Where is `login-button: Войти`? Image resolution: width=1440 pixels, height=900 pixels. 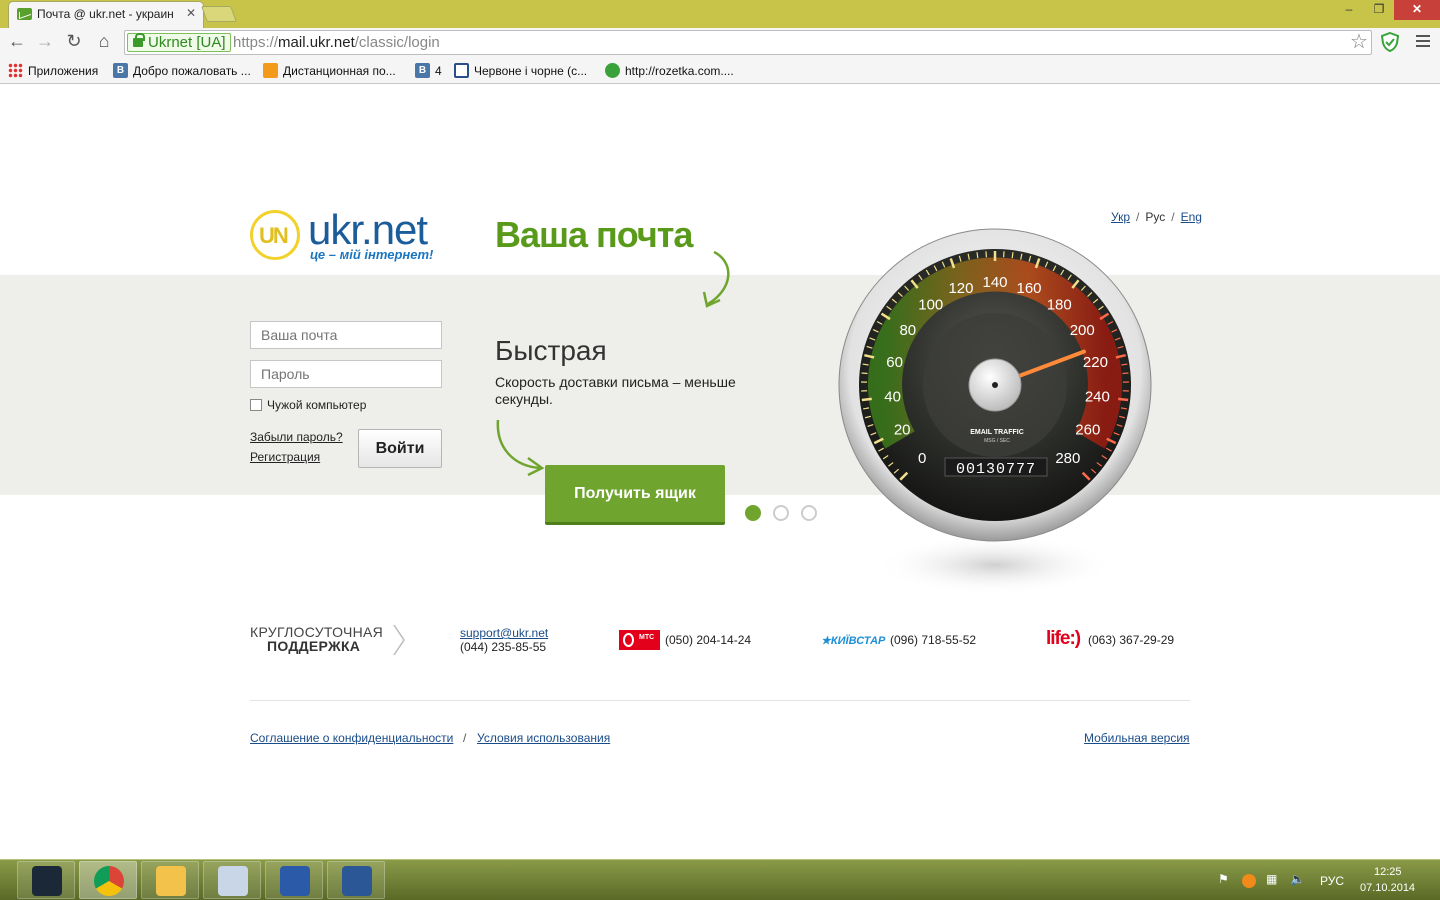 login-button: Войти is located at coordinates (400, 448).